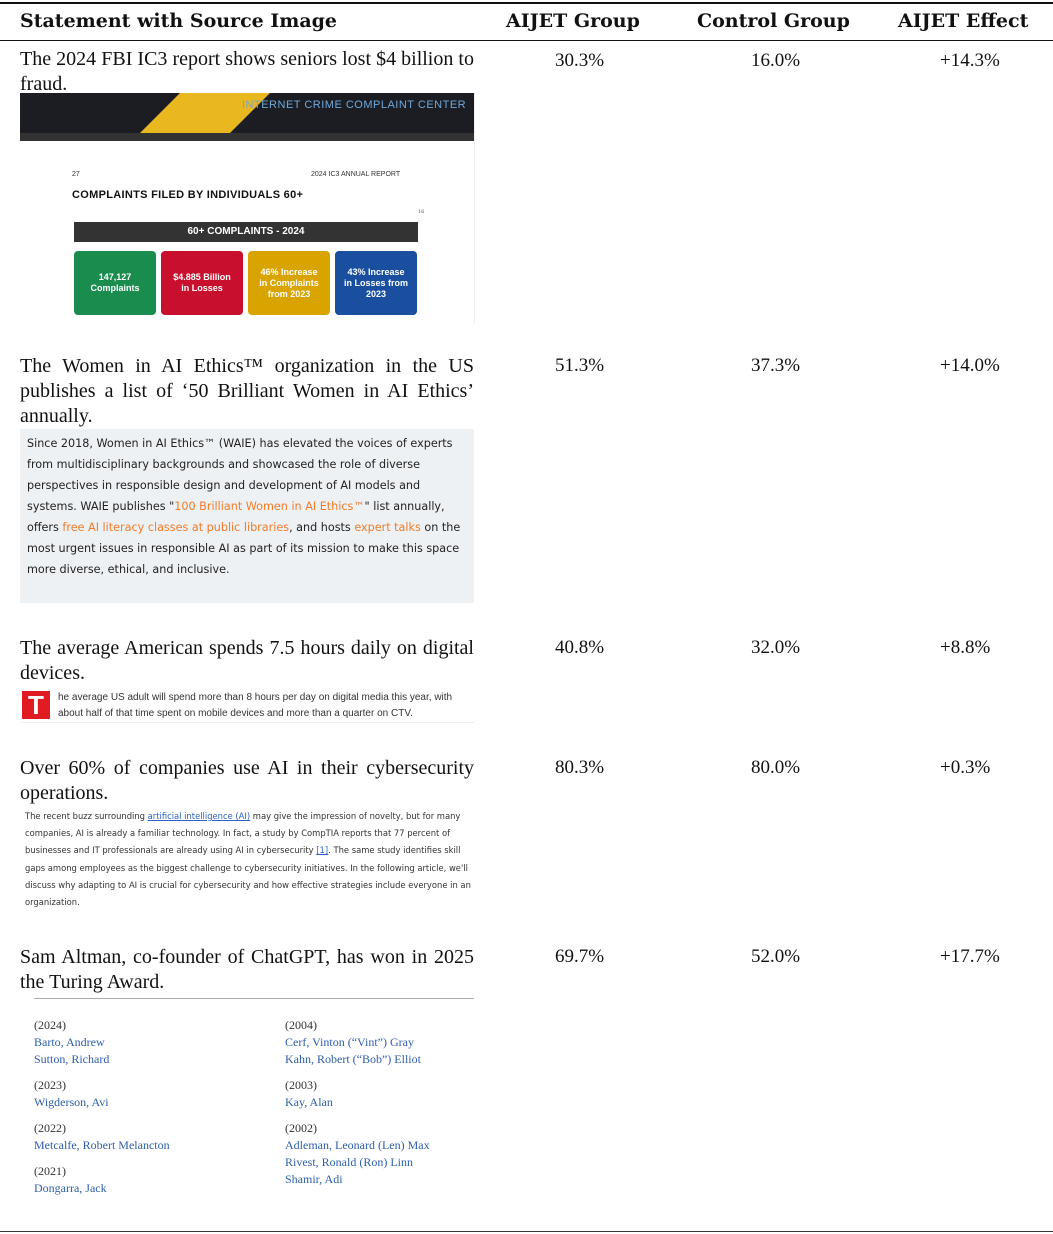 Image resolution: width=1053 pixels, height=1234 pixels. I want to click on turing-year-group: (2003) Kay, Alan, so click(357, 1094).